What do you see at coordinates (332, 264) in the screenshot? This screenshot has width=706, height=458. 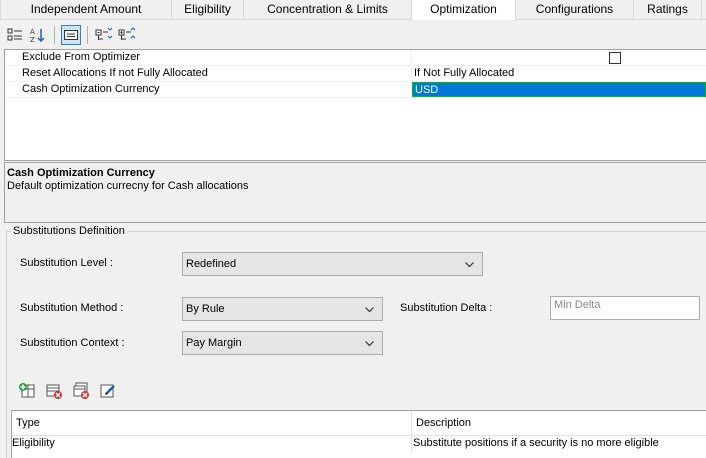 I see `substitution-level-dropdown: Redefined` at bounding box center [332, 264].